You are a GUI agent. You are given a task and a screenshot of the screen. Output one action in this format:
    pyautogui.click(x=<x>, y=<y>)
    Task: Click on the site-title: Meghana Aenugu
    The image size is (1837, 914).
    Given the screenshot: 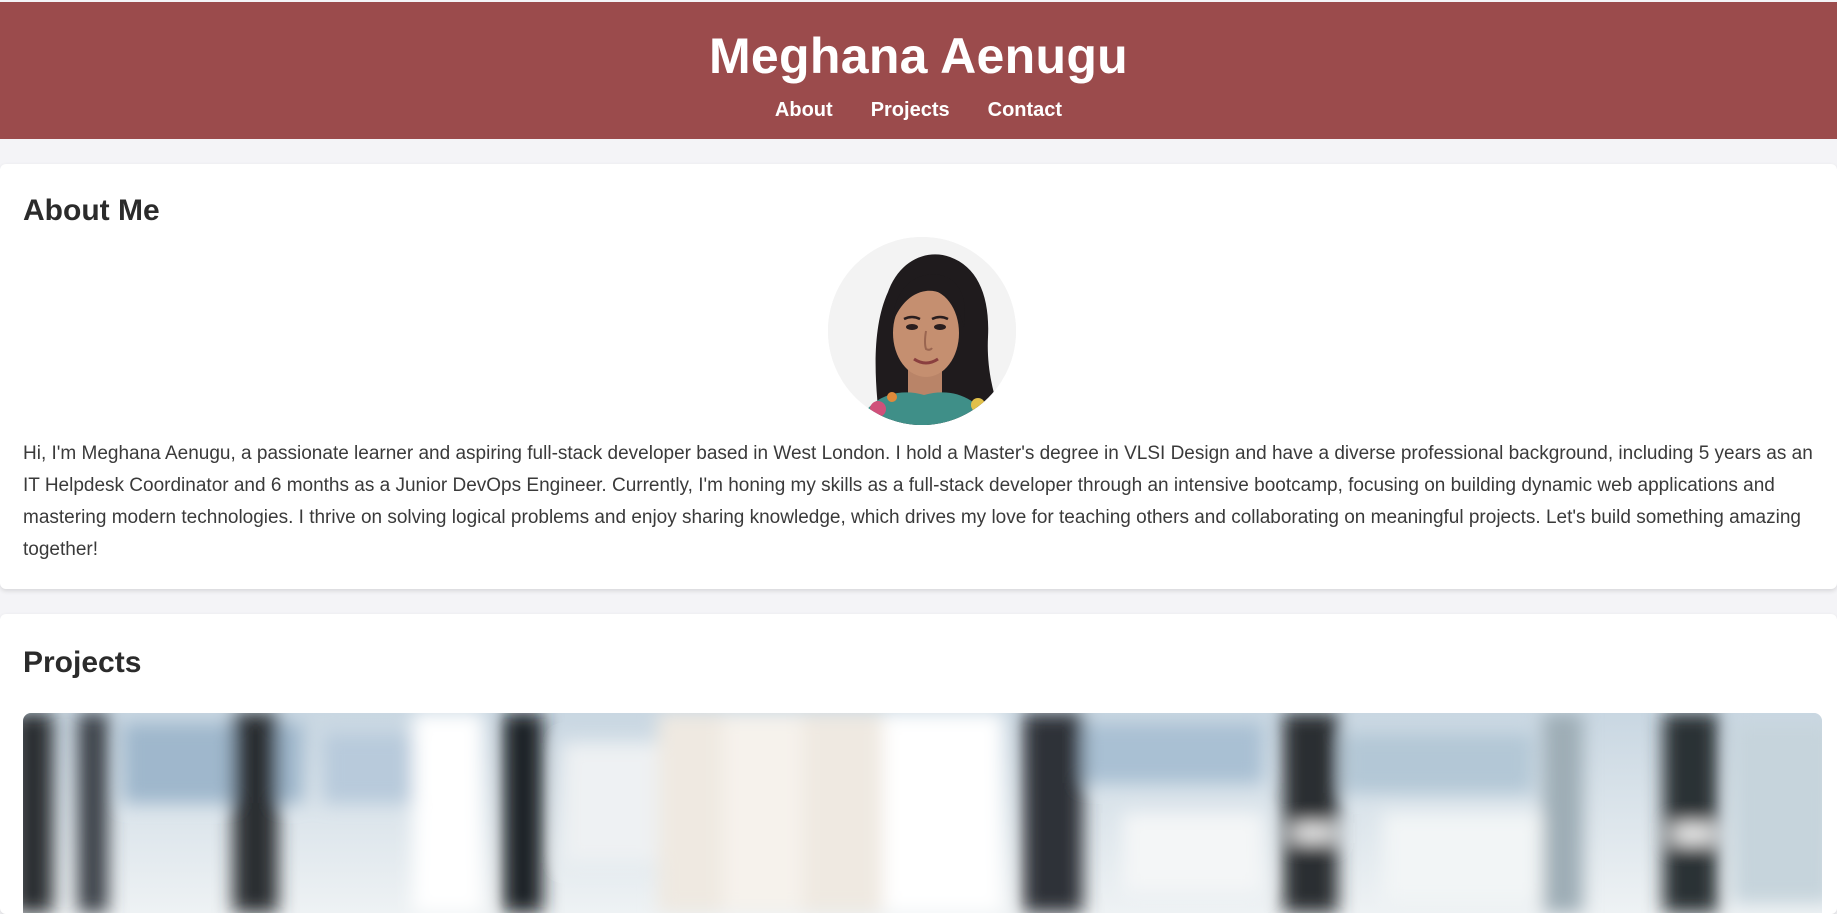 What is the action you would take?
    pyautogui.click(x=918, y=56)
    